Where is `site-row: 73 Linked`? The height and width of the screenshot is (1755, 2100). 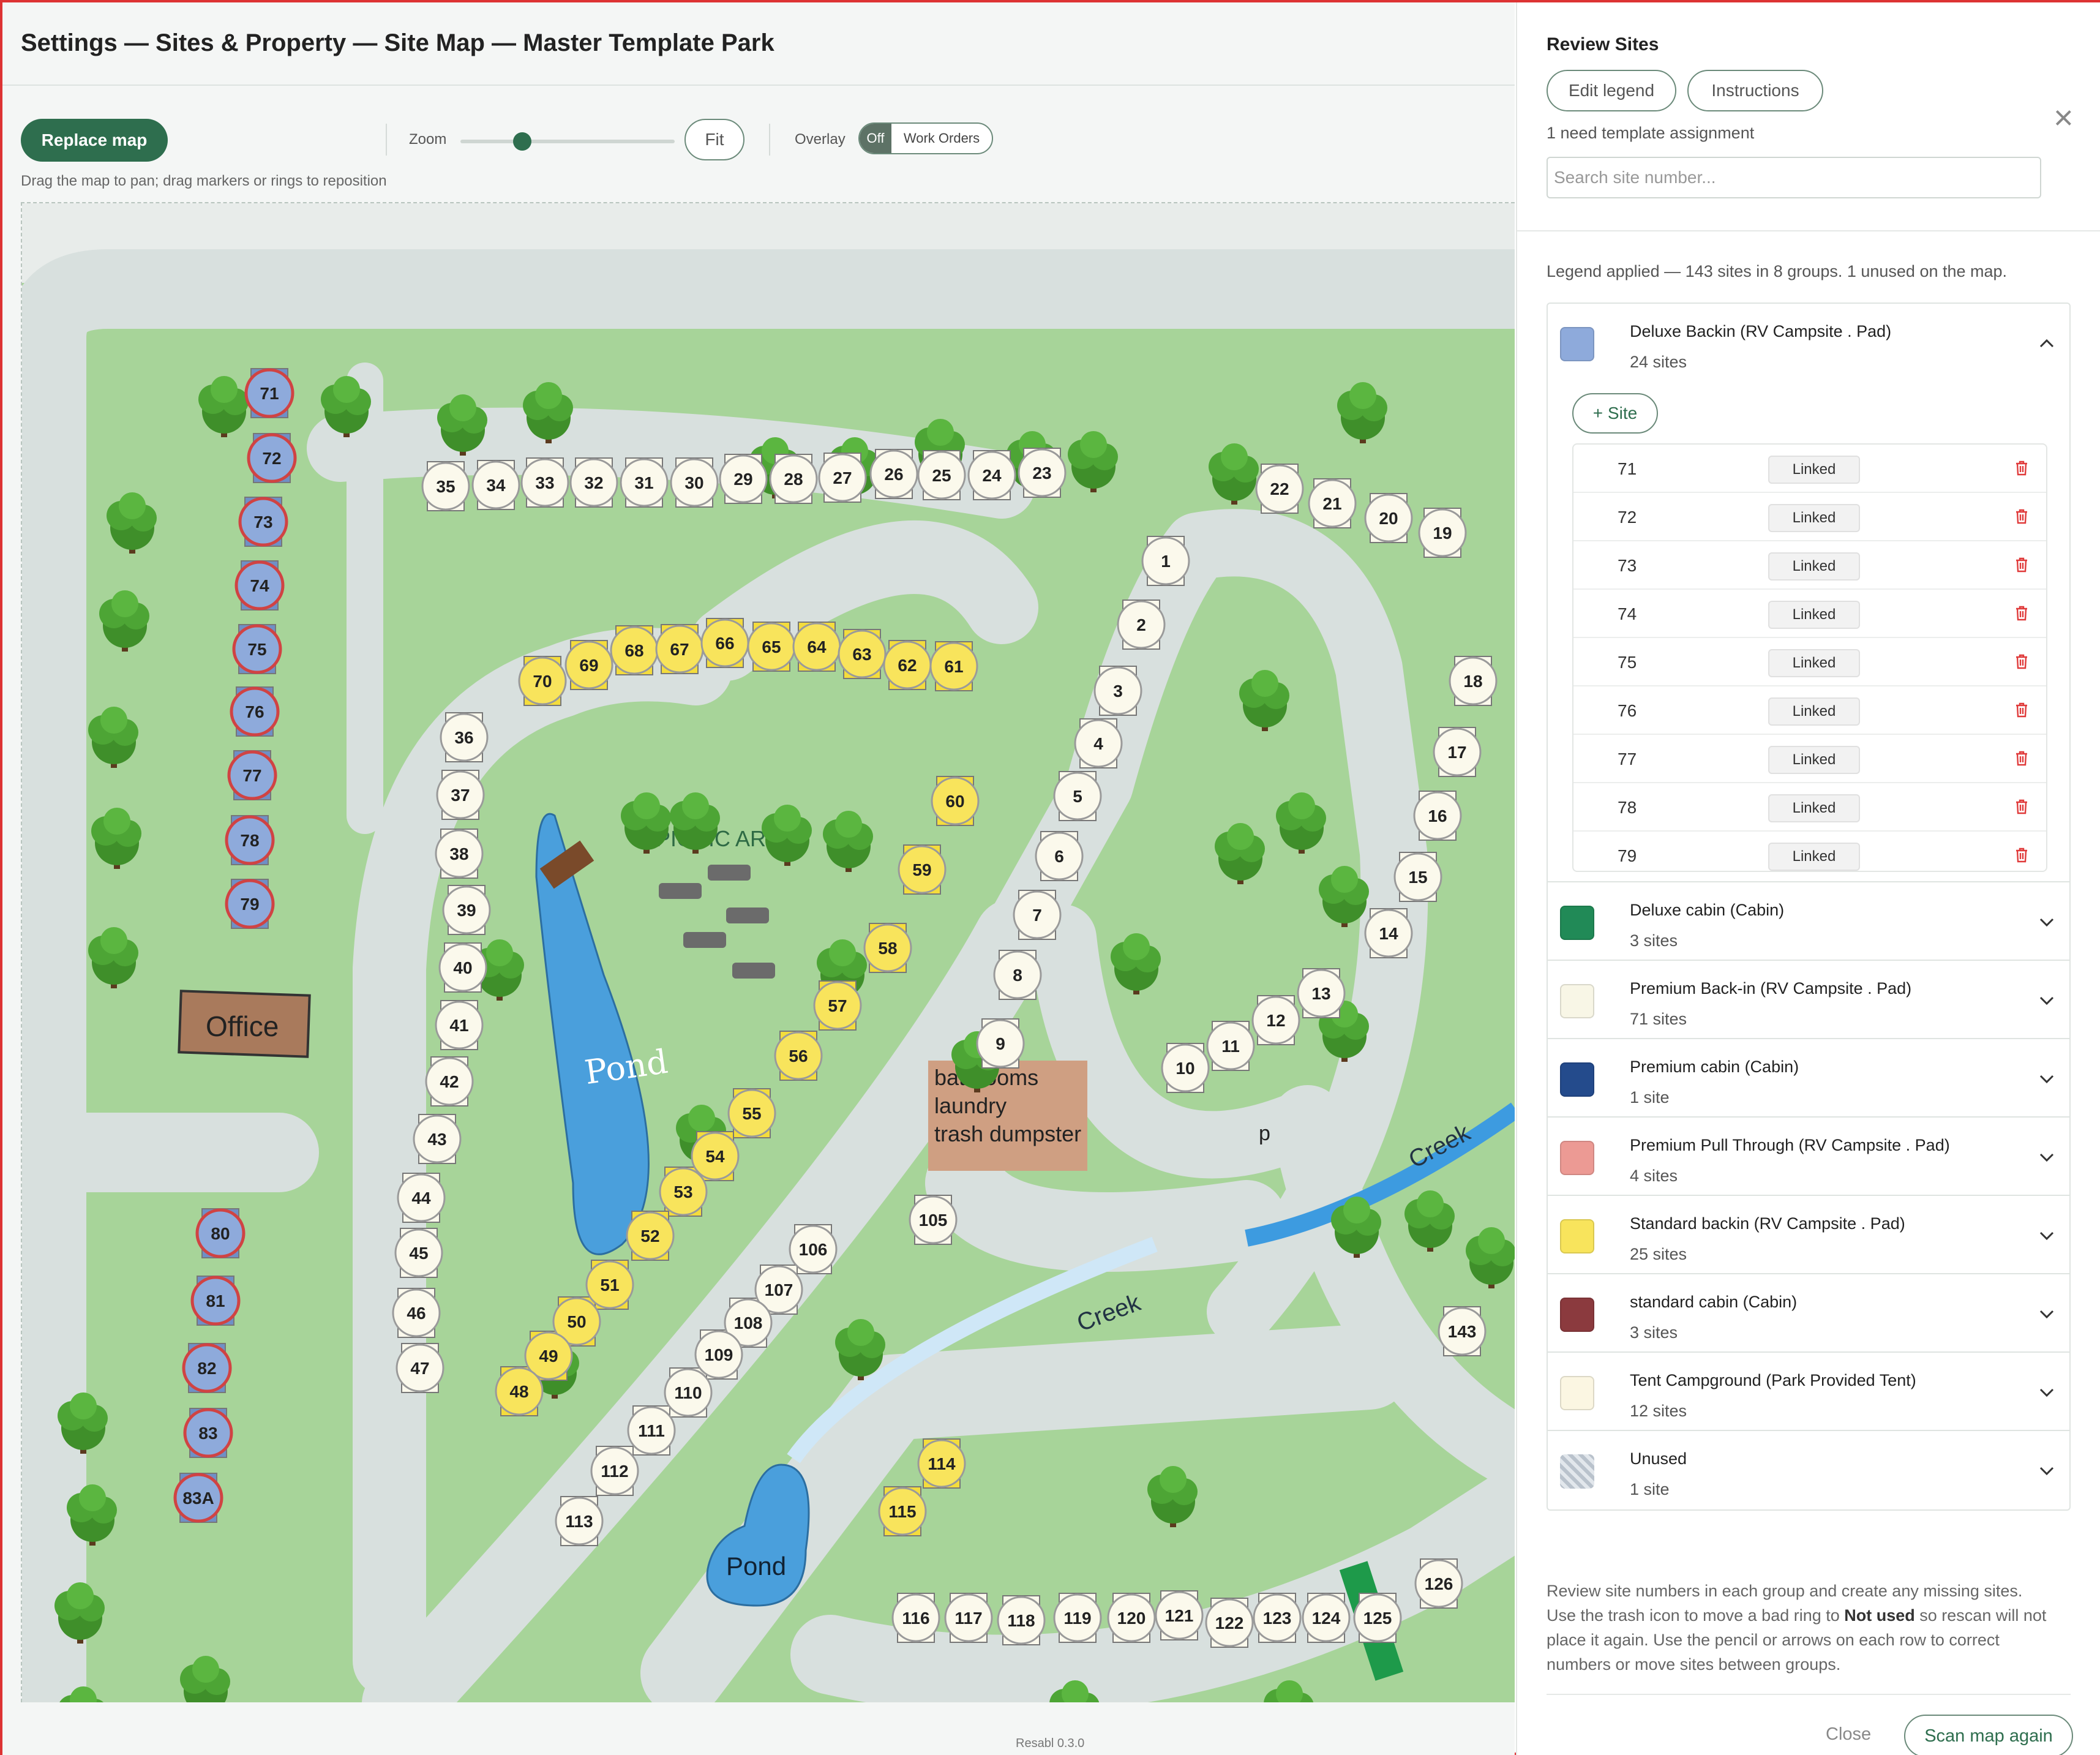 site-row: 73 Linked is located at coordinates (1809, 565).